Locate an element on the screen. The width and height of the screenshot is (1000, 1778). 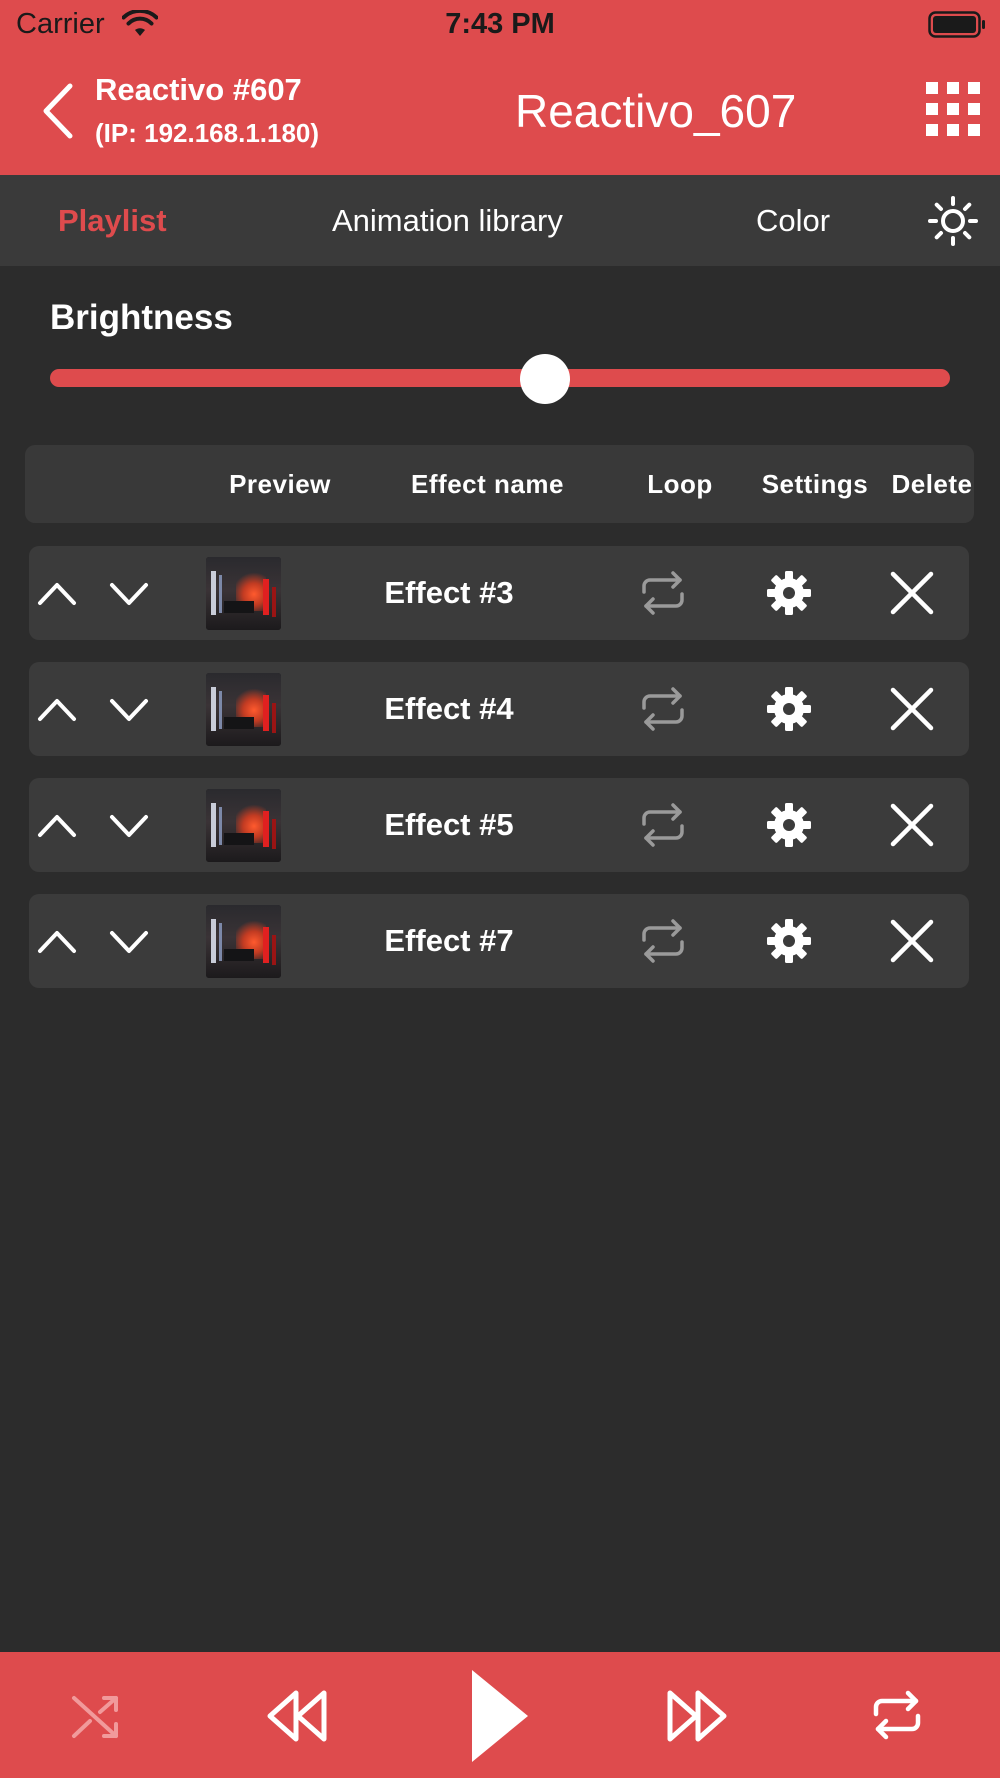
sun-icon is located at coordinates (953, 221).